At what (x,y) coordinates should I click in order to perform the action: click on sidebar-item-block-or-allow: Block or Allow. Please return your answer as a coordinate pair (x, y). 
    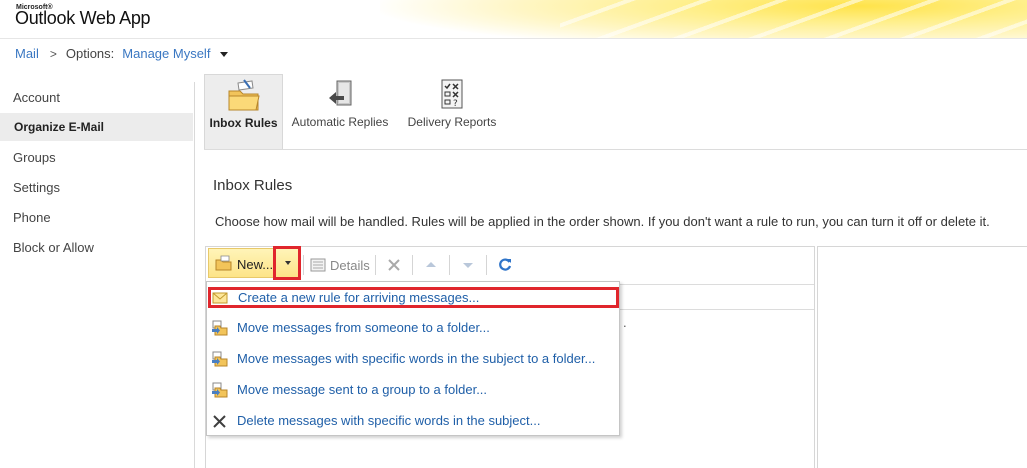
    Looking at the image, I should click on (96, 248).